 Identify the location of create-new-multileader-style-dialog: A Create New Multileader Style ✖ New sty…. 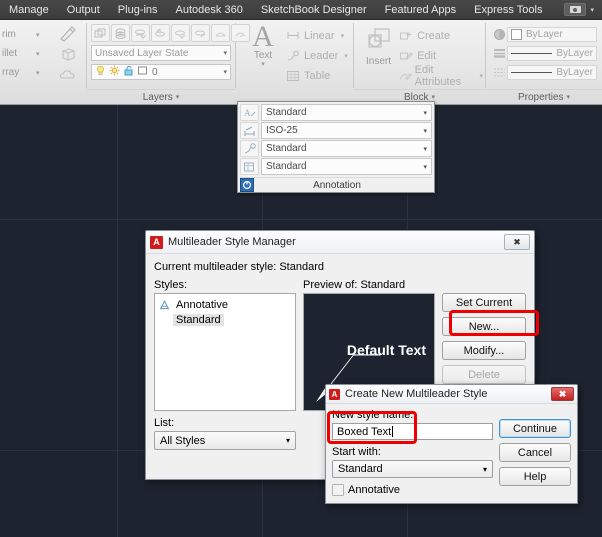
(451, 444).